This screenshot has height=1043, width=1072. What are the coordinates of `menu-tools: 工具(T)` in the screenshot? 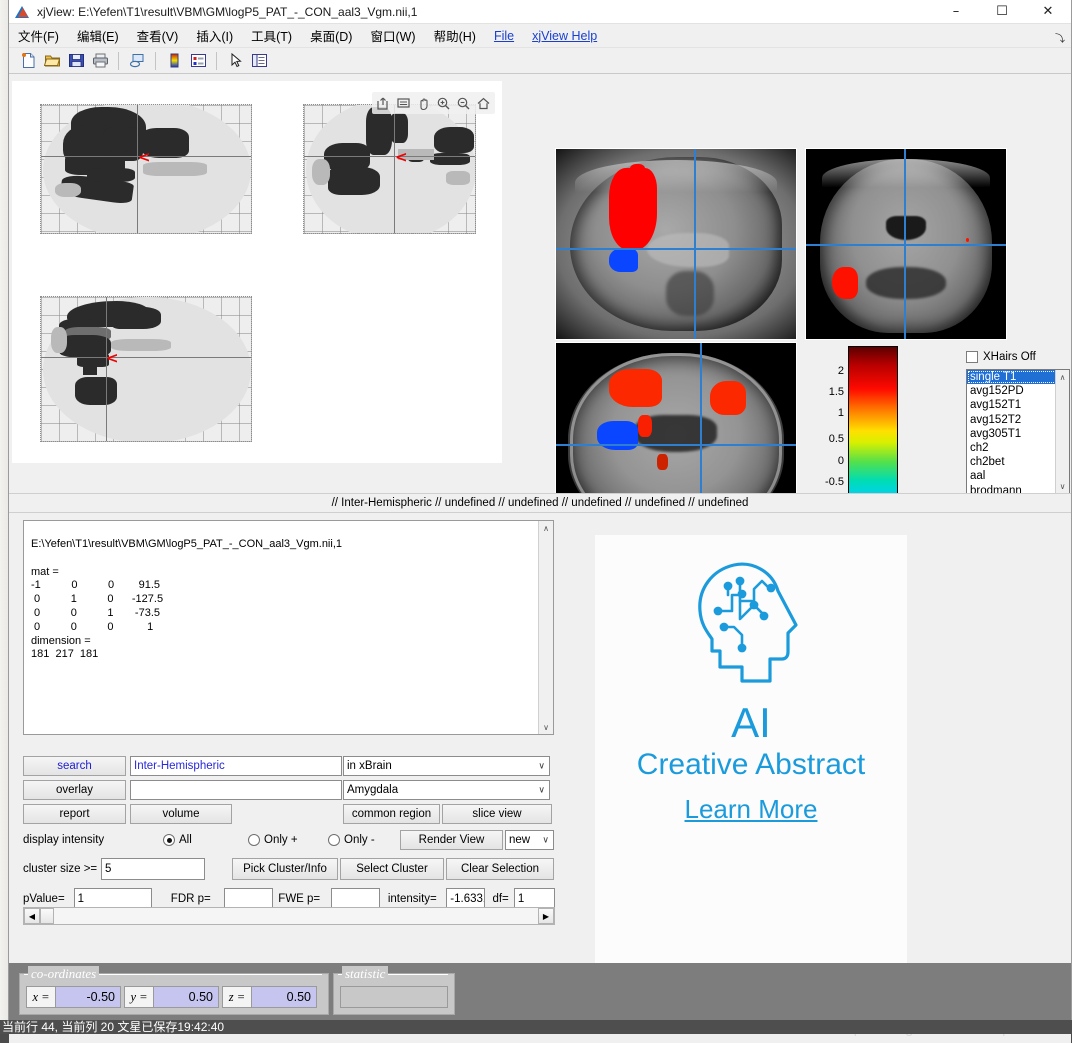 It's located at (271, 35).